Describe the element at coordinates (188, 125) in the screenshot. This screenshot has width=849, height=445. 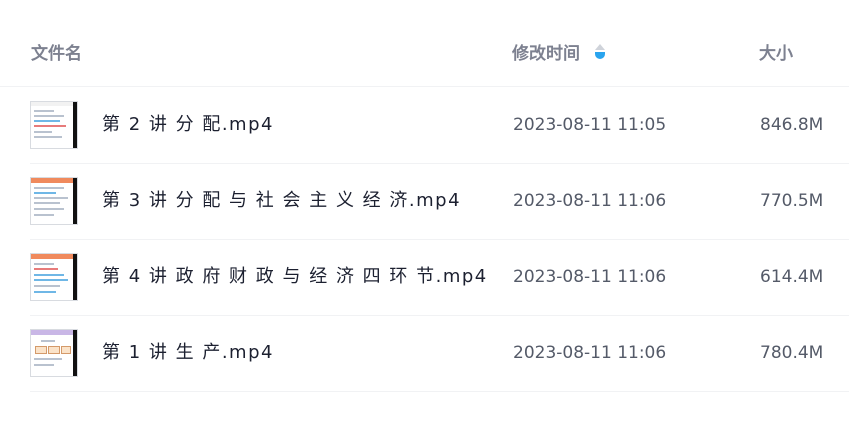
I see `file-name: 第 2 讲 分 配.mp4` at that location.